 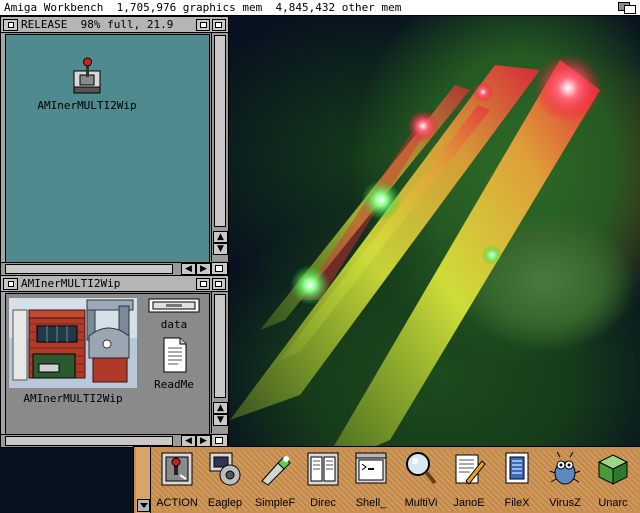 I want to click on dock-item-shell: Shell_, so click(x=371, y=480).